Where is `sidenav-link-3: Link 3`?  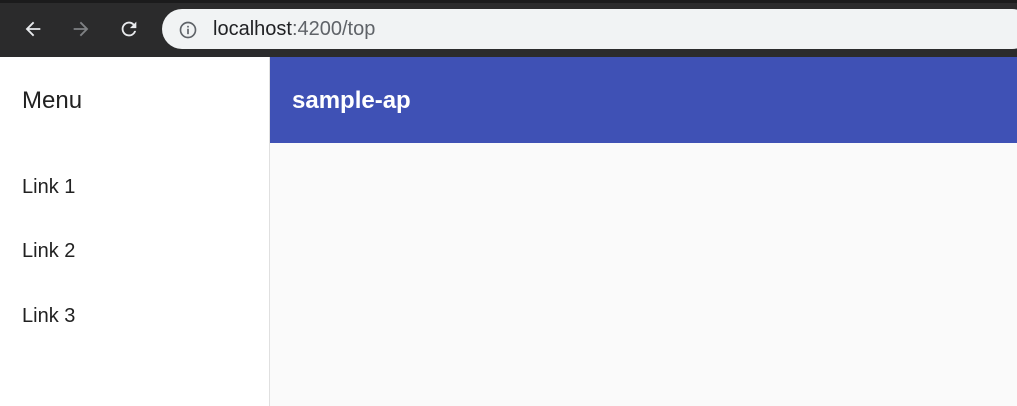
sidenav-link-3: Link 3 is located at coordinates (134, 316).